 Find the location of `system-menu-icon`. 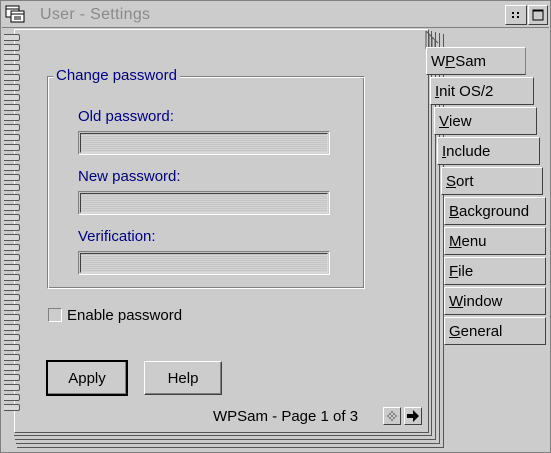

system-menu-icon is located at coordinates (16, 15).